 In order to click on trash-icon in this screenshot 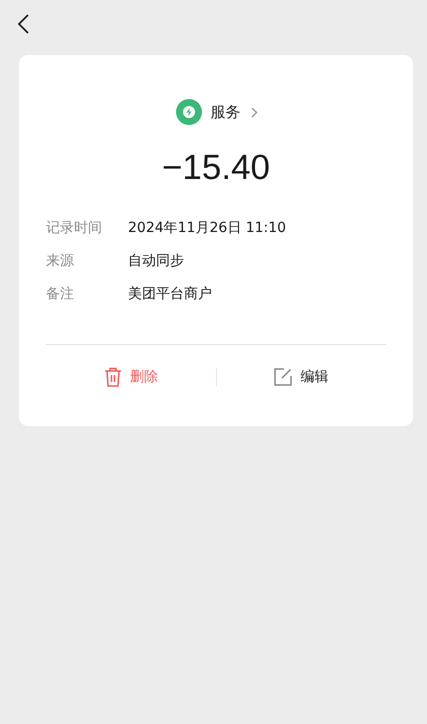, I will do `click(113, 377)`.